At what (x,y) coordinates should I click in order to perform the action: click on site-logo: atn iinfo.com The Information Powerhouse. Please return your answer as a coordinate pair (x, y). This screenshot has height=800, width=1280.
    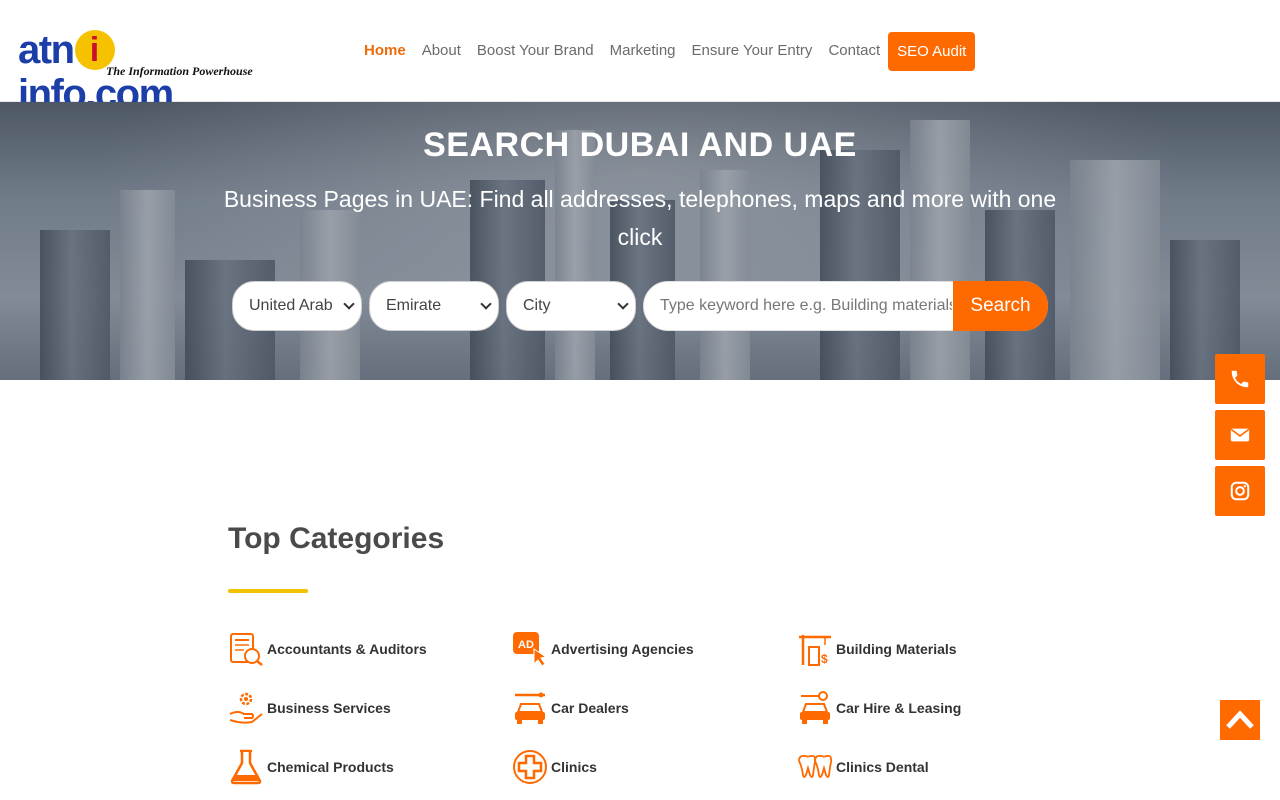
    Looking at the image, I should click on (138, 72).